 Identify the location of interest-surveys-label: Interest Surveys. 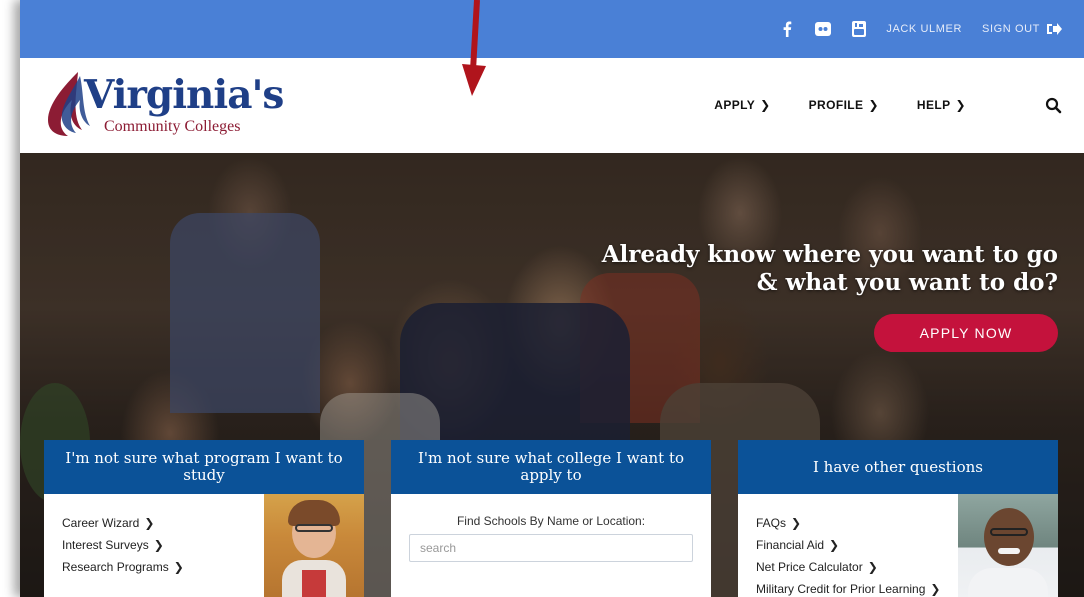
(105, 545).